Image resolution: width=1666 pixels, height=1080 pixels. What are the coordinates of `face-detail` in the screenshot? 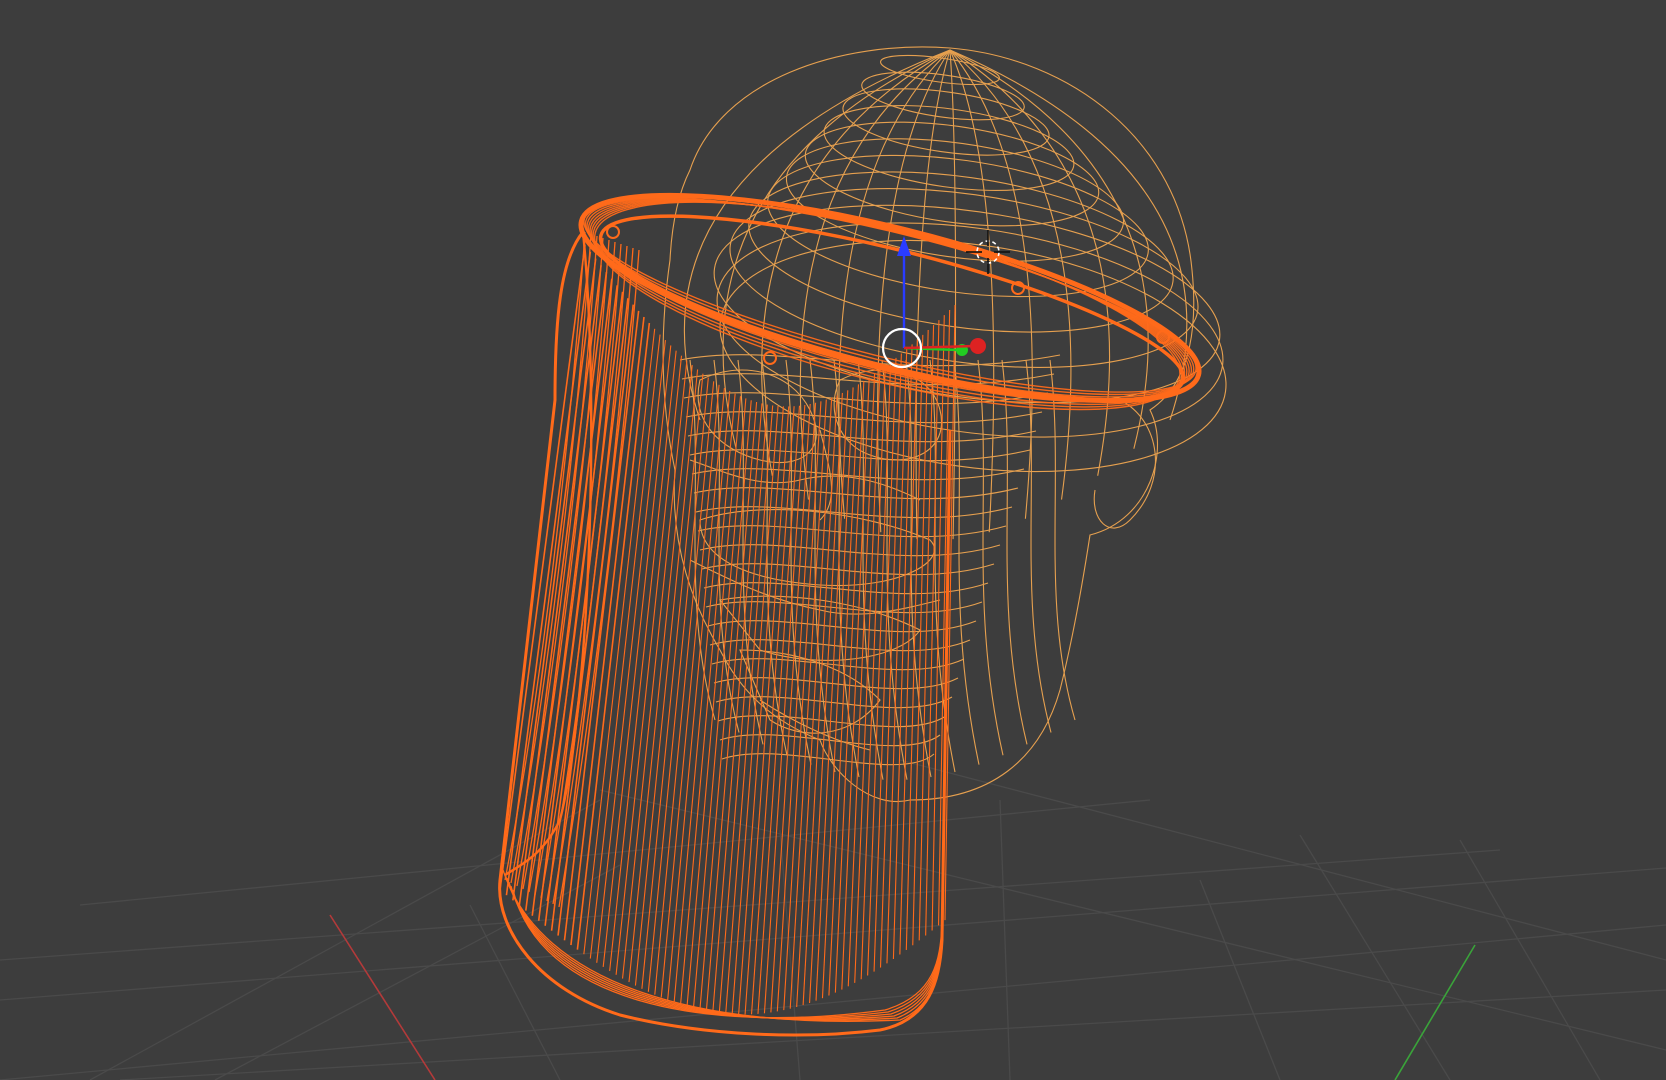 It's located at (1124, 464).